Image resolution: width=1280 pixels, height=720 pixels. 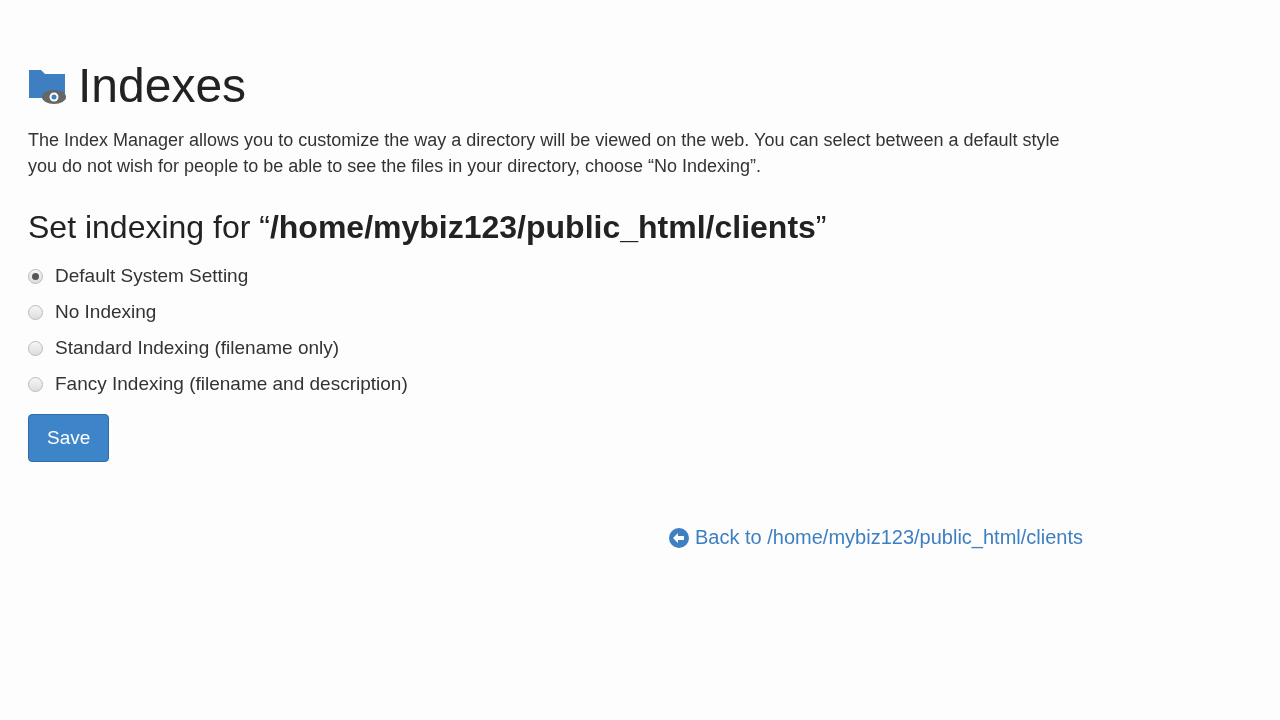 What do you see at coordinates (69, 438) in the screenshot?
I see `save-button: Save` at bounding box center [69, 438].